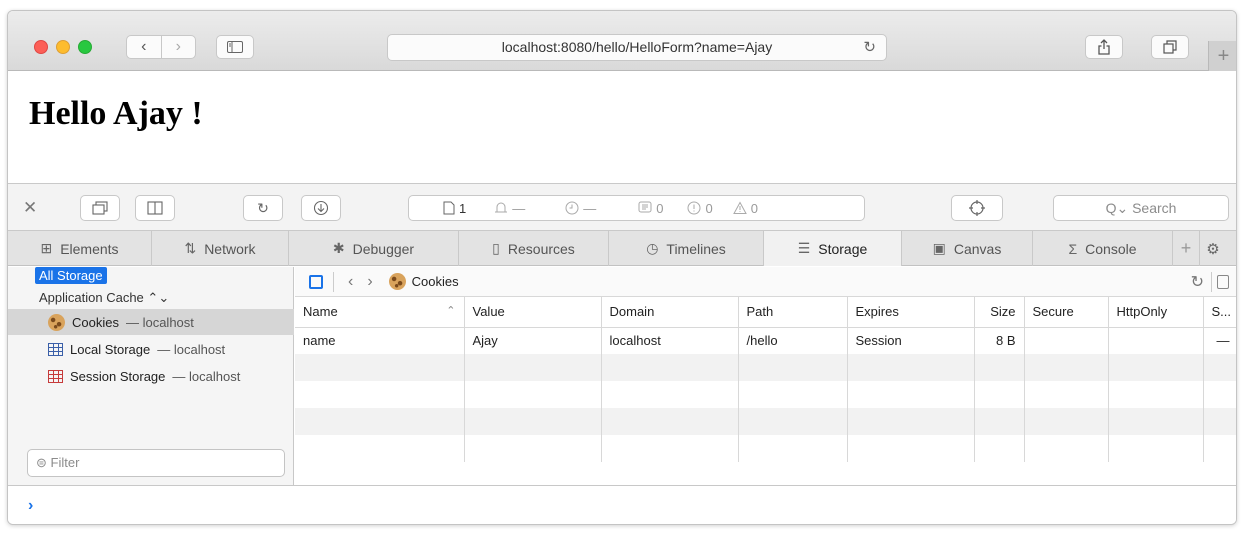  What do you see at coordinates (670, 340) in the screenshot?
I see `cell-domain: localhost` at bounding box center [670, 340].